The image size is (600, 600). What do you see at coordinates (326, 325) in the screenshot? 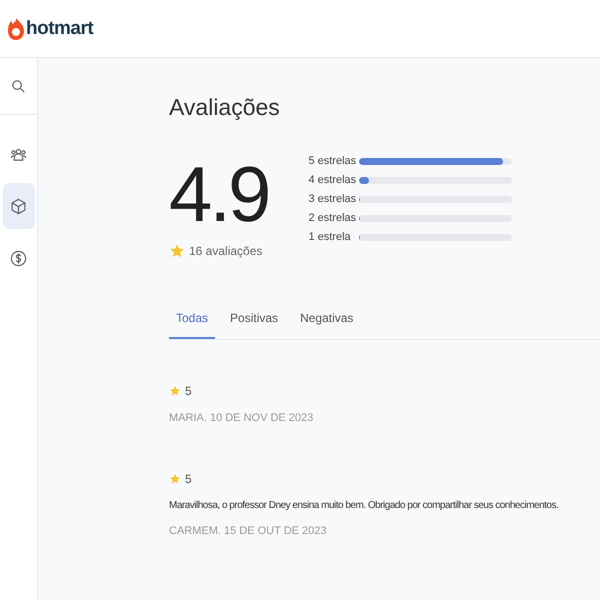
I see `filter-tab: Negativas` at bounding box center [326, 325].